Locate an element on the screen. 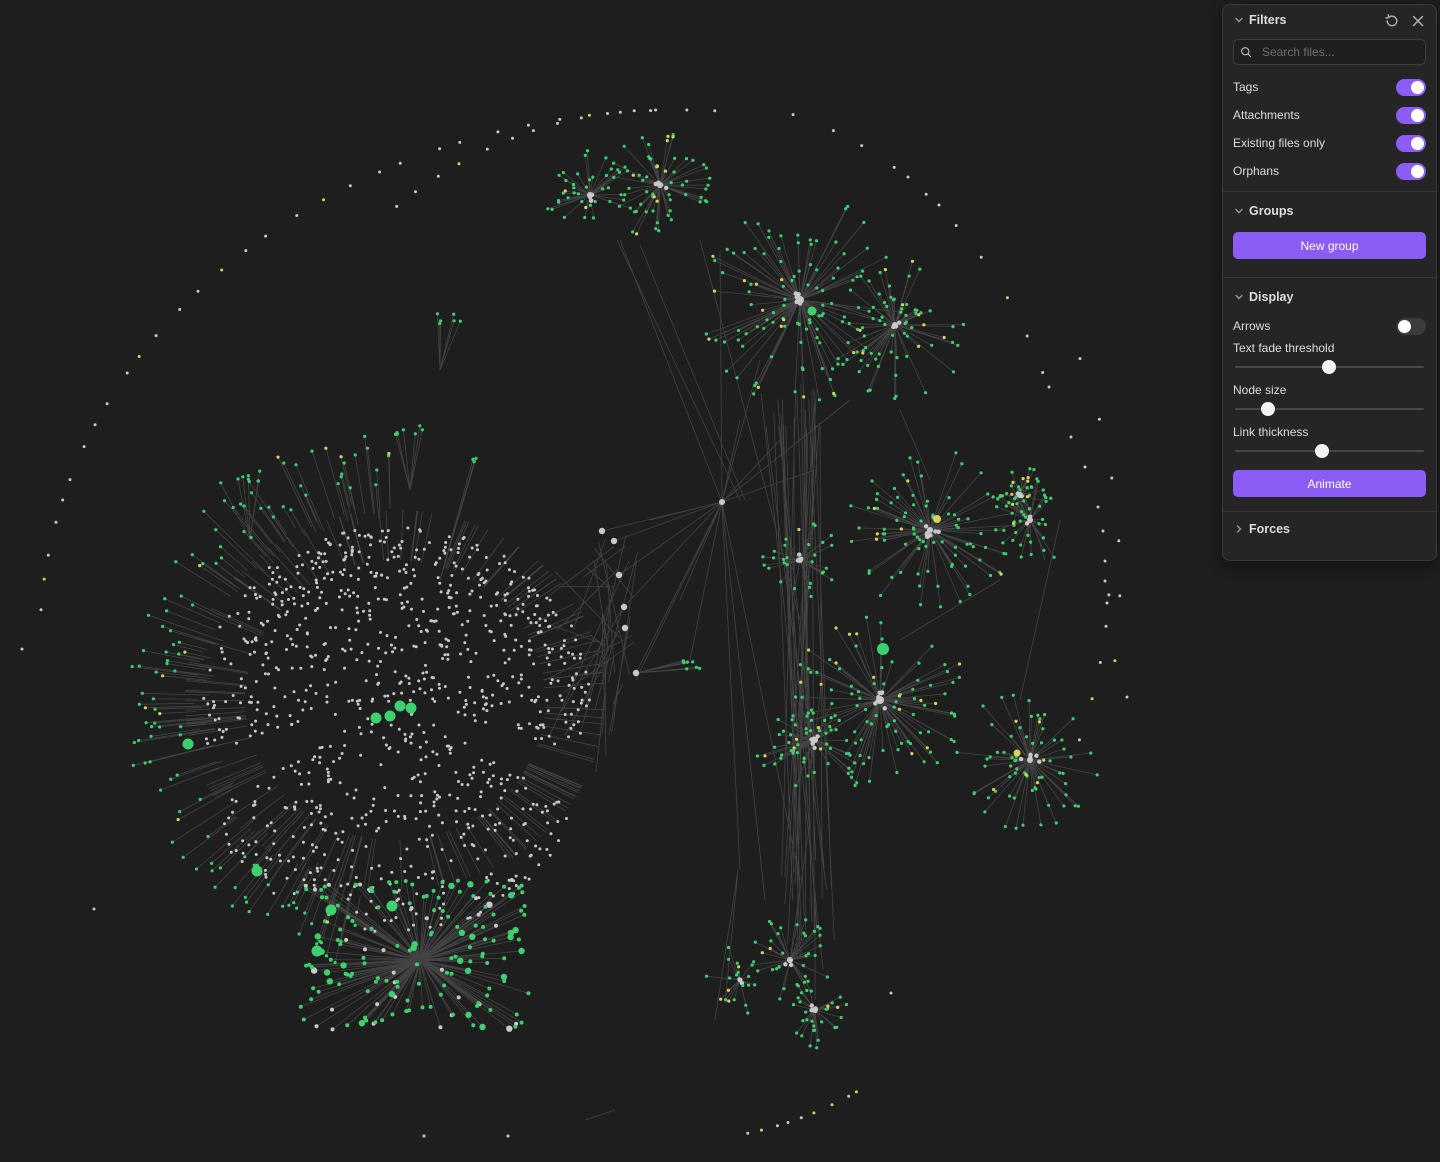  attachments-label: Attachments is located at coordinates (1266, 115).